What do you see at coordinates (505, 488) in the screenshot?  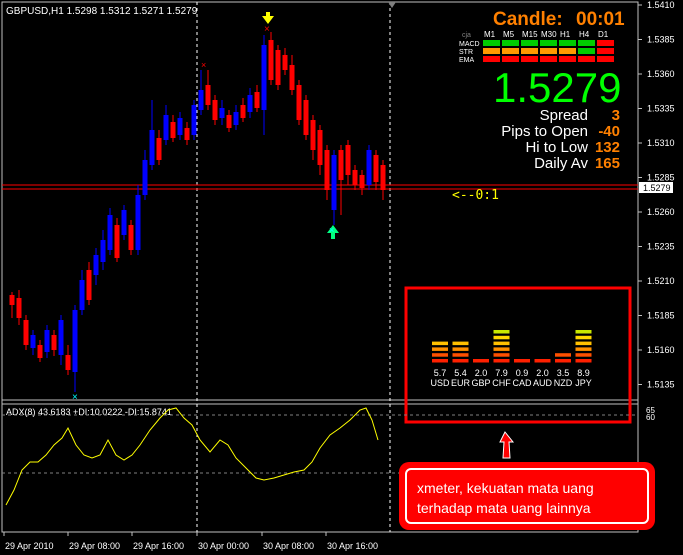 I see `callout-line-1: xmeter, kekuatan mata uang` at bounding box center [505, 488].